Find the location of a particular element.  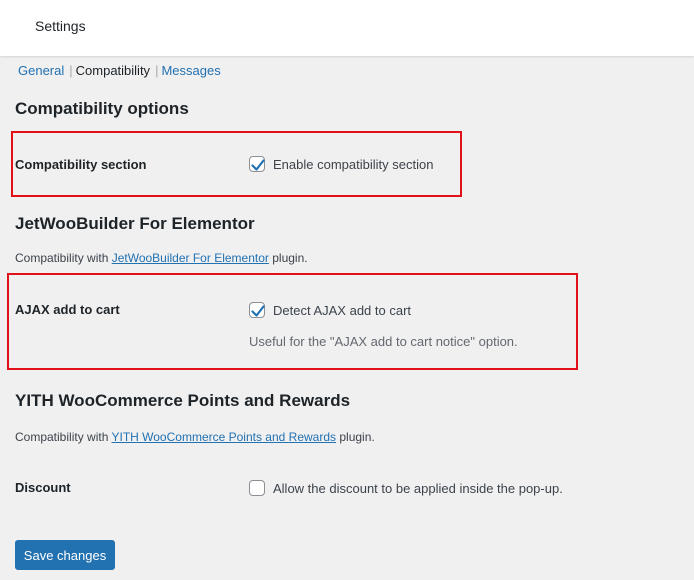

row-label-ajax-add-to-cart: AJAX add to cart is located at coordinates (67, 309).